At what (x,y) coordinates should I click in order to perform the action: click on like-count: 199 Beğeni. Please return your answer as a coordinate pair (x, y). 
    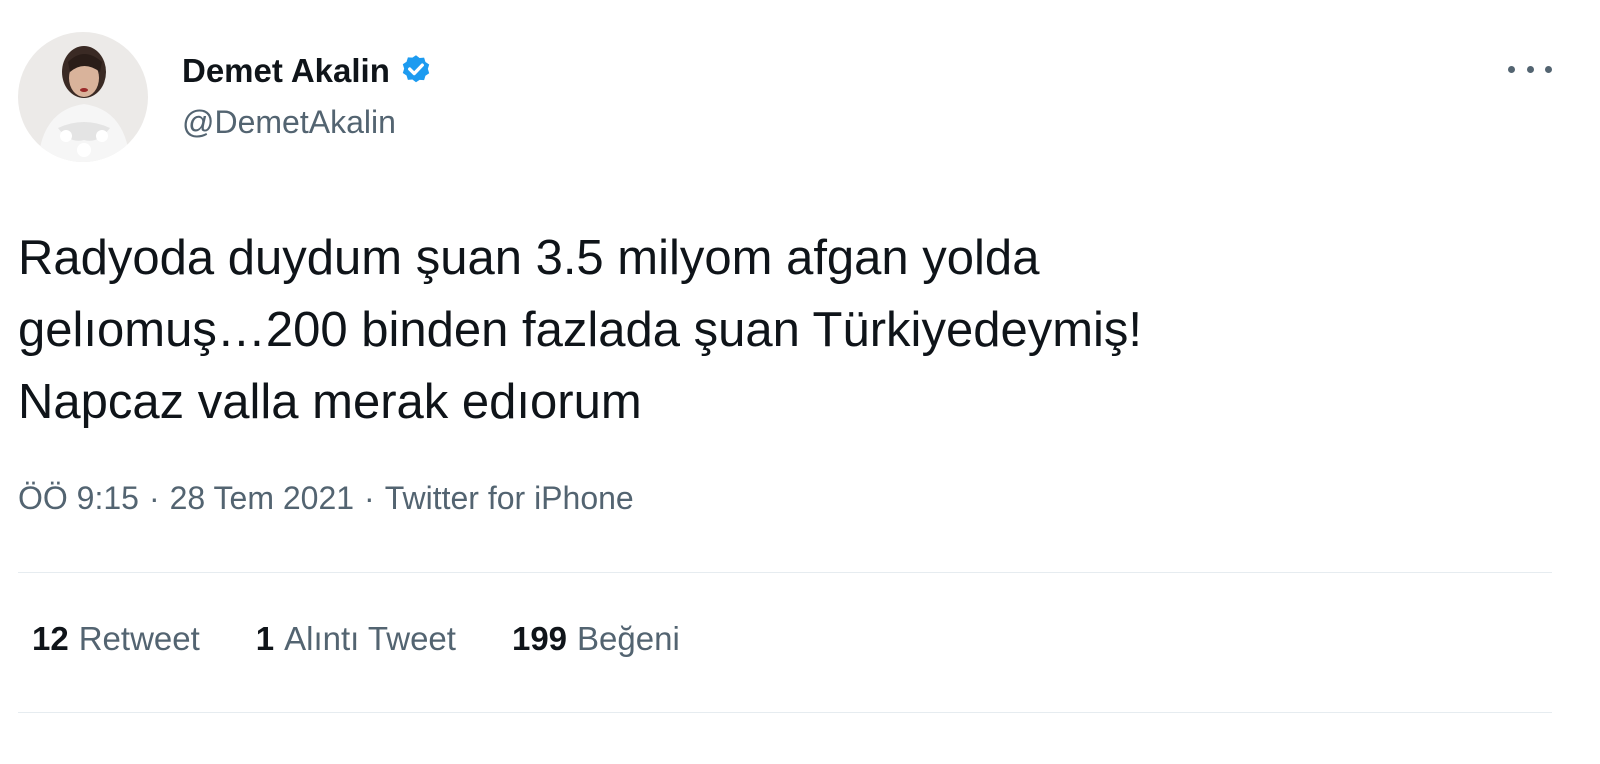
    Looking at the image, I should click on (596, 639).